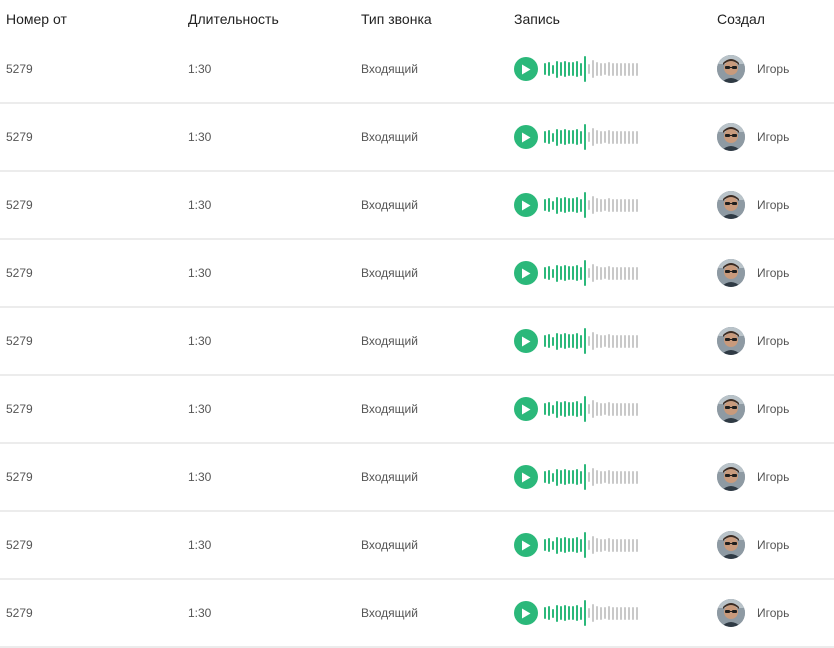 This screenshot has height=648, width=834. Describe the element at coordinates (537, 19) in the screenshot. I see `column-header-record: Запись` at that location.